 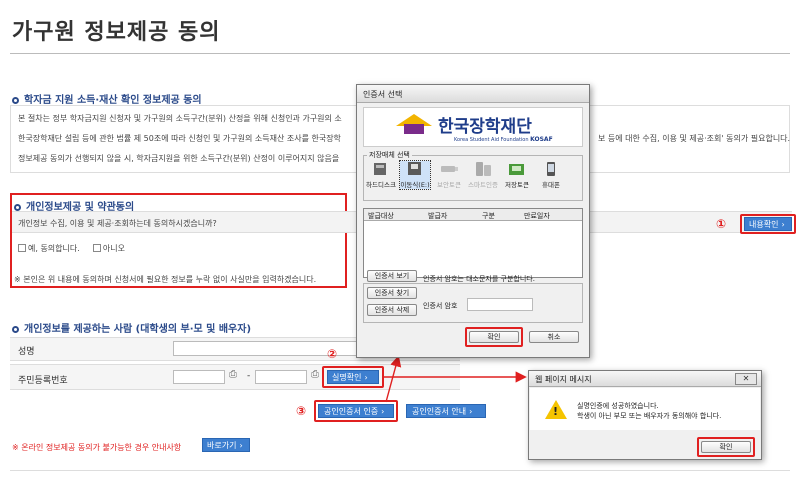 I want to click on password-case-notice: 인증서 암호는 대소문자를 구분합니다., so click(x=479, y=279).